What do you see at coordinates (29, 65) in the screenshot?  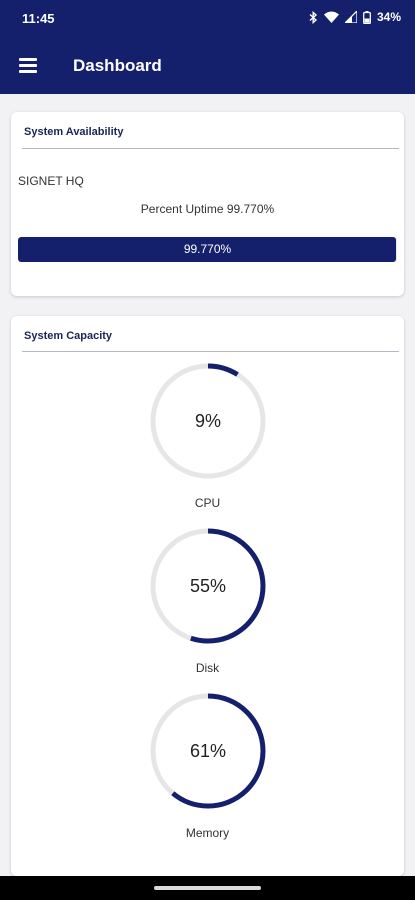 I see `hamburger-menu-icon` at bounding box center [29, 65].